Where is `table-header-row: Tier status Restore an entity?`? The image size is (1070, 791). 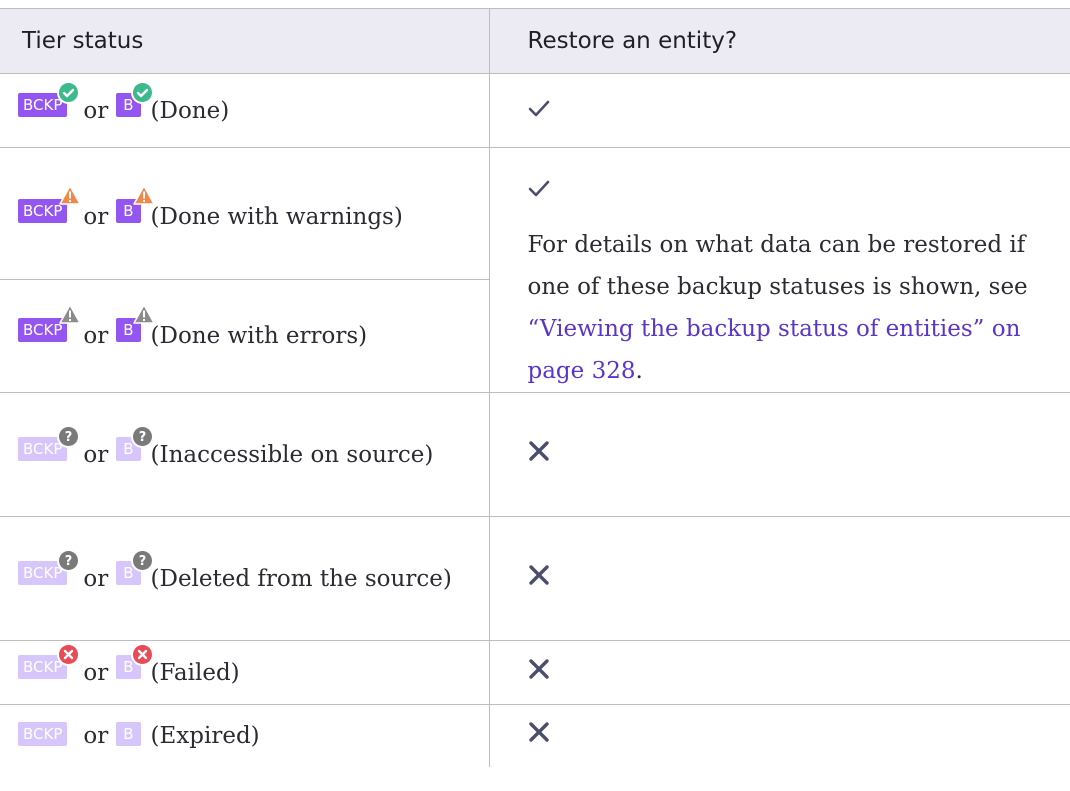
table-header-row: Tier status Restore an entity? is located at coordinates (535, 41).